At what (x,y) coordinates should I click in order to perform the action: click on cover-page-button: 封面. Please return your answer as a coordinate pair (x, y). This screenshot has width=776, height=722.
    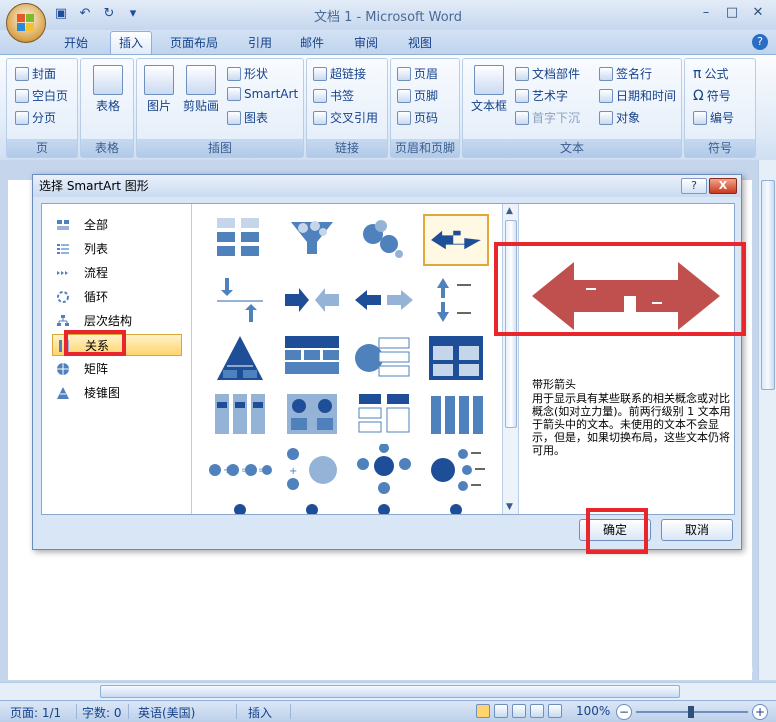
    Looking at the image, I should click on (35, 73).